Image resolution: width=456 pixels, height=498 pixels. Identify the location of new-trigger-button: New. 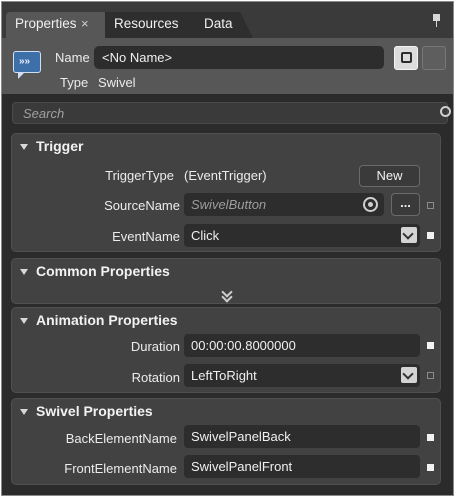
(389, 176).